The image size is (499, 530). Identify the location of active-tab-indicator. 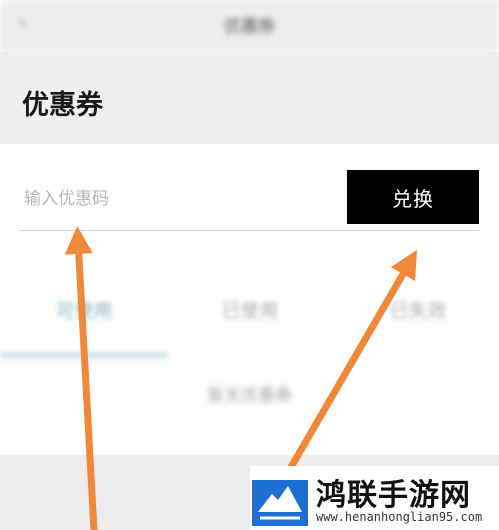
(84, 355).